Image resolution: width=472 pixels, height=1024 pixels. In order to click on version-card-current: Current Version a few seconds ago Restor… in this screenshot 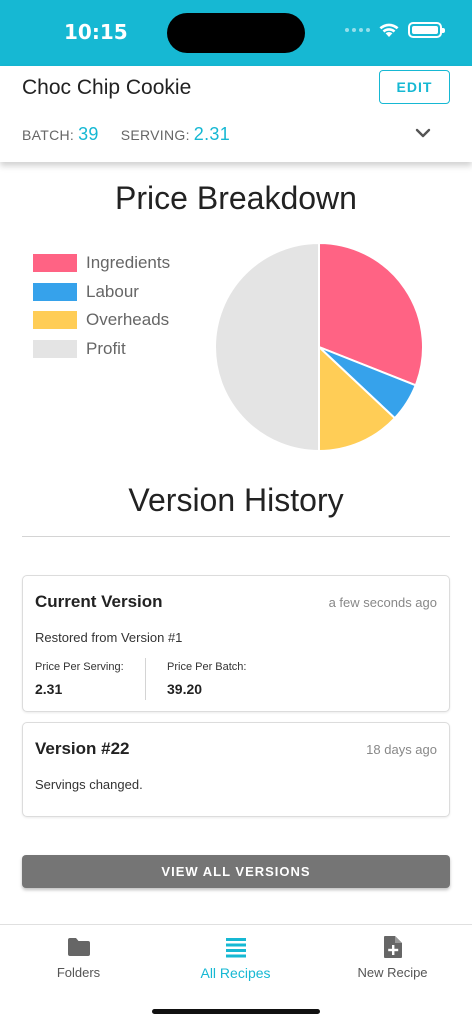, I will do `click(236, 643)`.